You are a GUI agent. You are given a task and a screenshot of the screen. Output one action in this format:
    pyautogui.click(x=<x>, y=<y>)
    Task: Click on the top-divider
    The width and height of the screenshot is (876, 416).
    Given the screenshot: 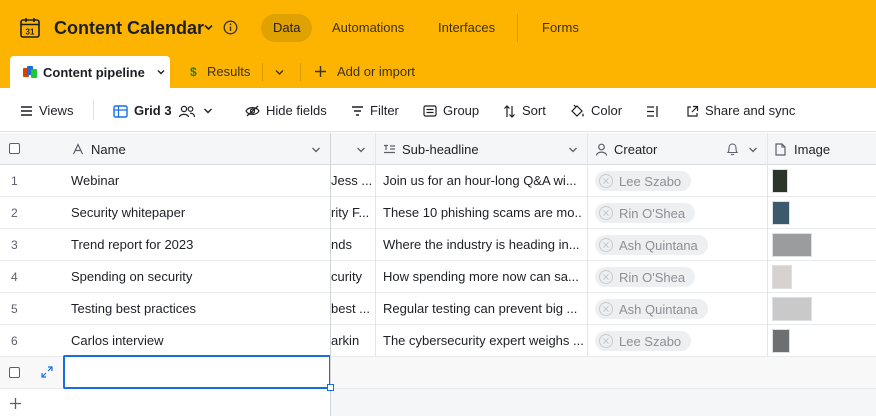 What is the action you would take?
    pyautogui.click(x=517, y=28)
    